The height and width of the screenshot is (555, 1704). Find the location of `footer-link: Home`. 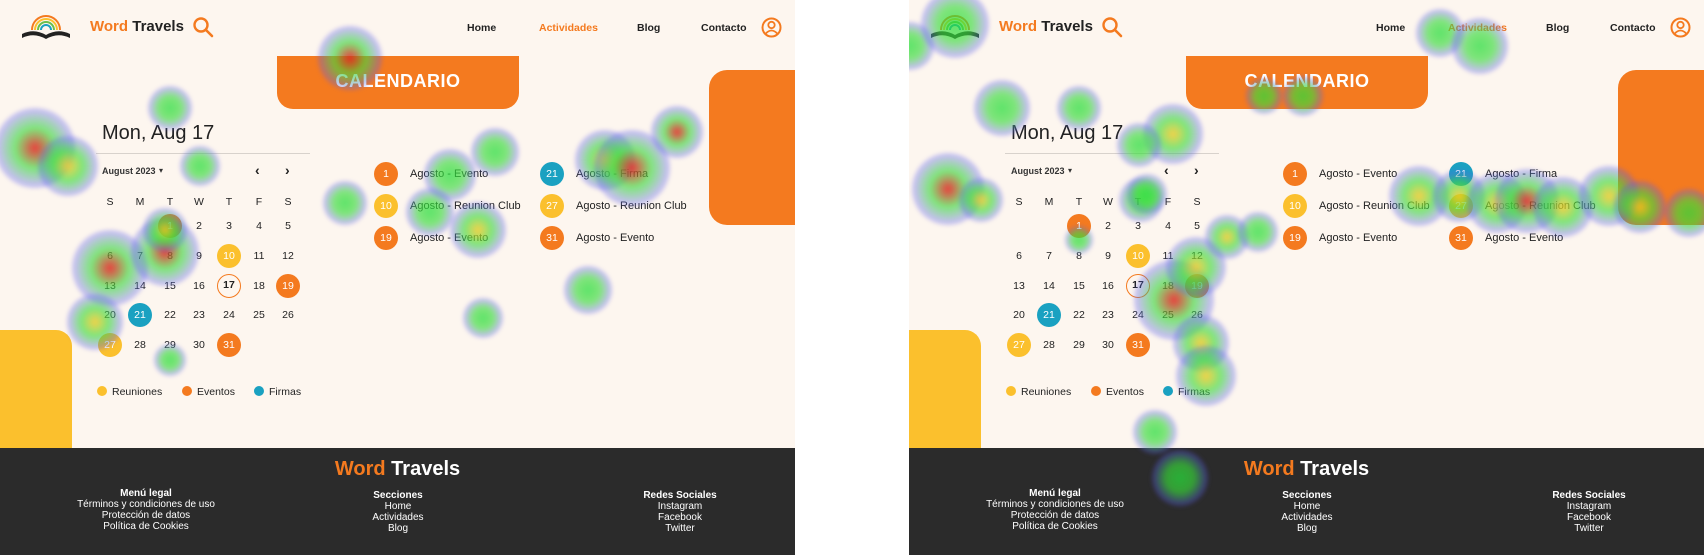

footer-link: Home is located at coordinates (1307, 506).